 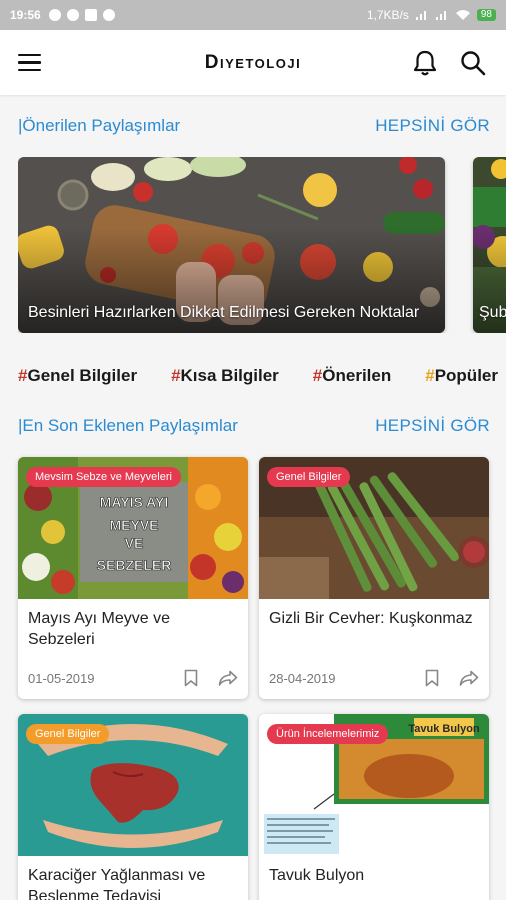 What do you see at coordinates (25, 15) in the screenshot?
I see `status-time: 19:56` at bounding box center [25, 15].